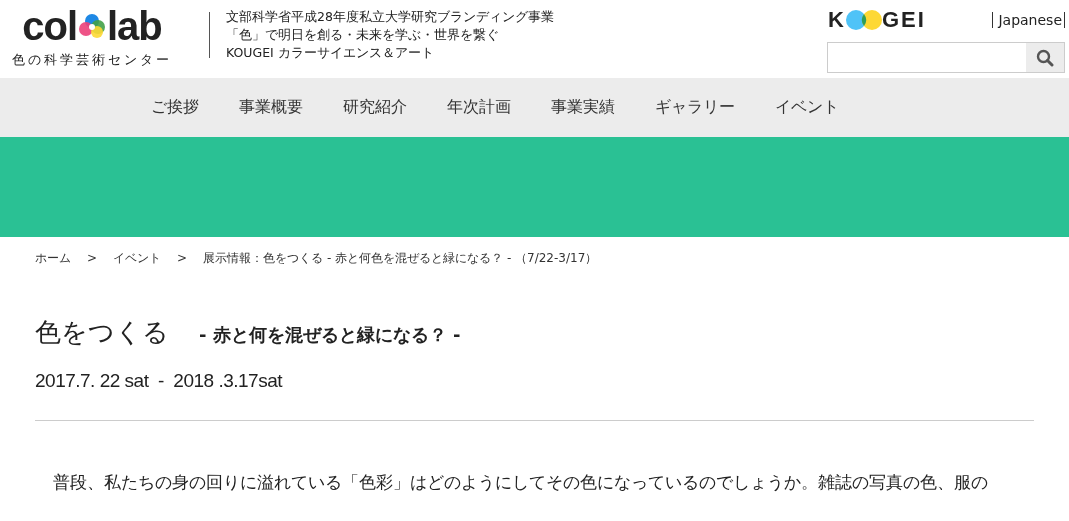 The width and height of the screenshot is (1069, 521). Describe the element at coordinates (478, 107) in the screenshot. I see `nav-link: 年次計画` at that location.